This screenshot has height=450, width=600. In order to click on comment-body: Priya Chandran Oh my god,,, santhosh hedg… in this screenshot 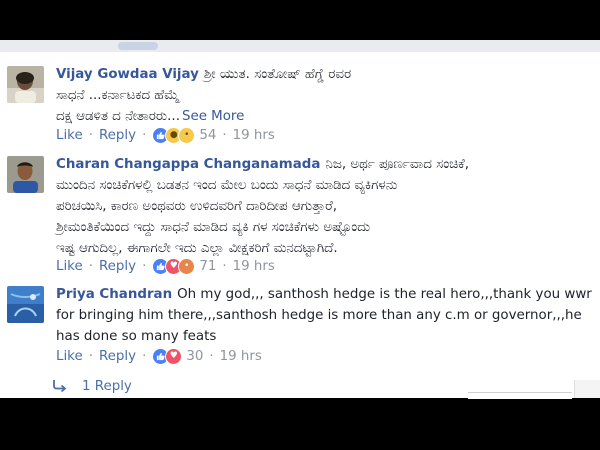, I will do `click(324, 315)`.